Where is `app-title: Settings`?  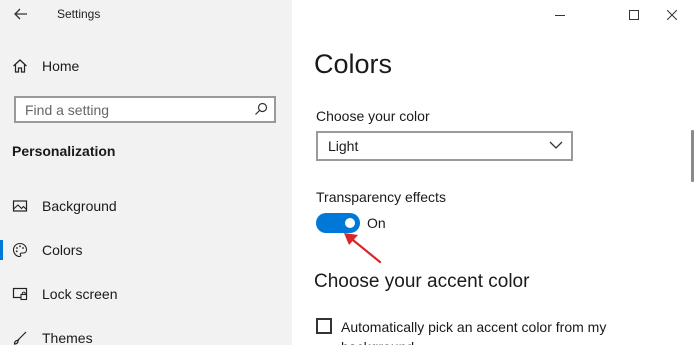 app-title: Settings is located at coordinates (79, 14).